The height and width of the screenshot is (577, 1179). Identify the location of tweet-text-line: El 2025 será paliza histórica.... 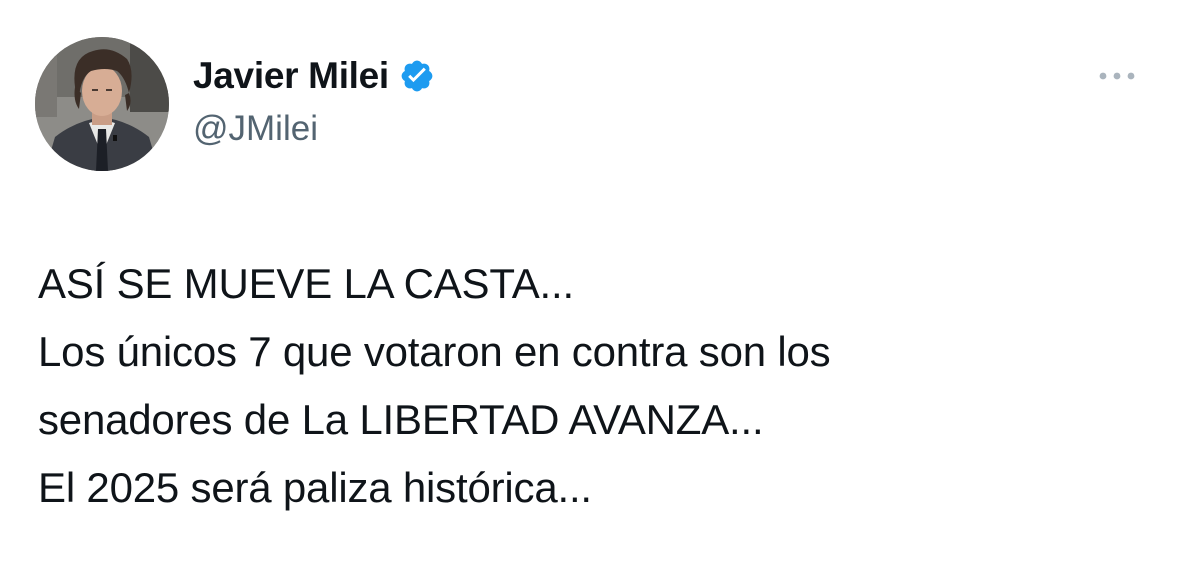
(315, 487).